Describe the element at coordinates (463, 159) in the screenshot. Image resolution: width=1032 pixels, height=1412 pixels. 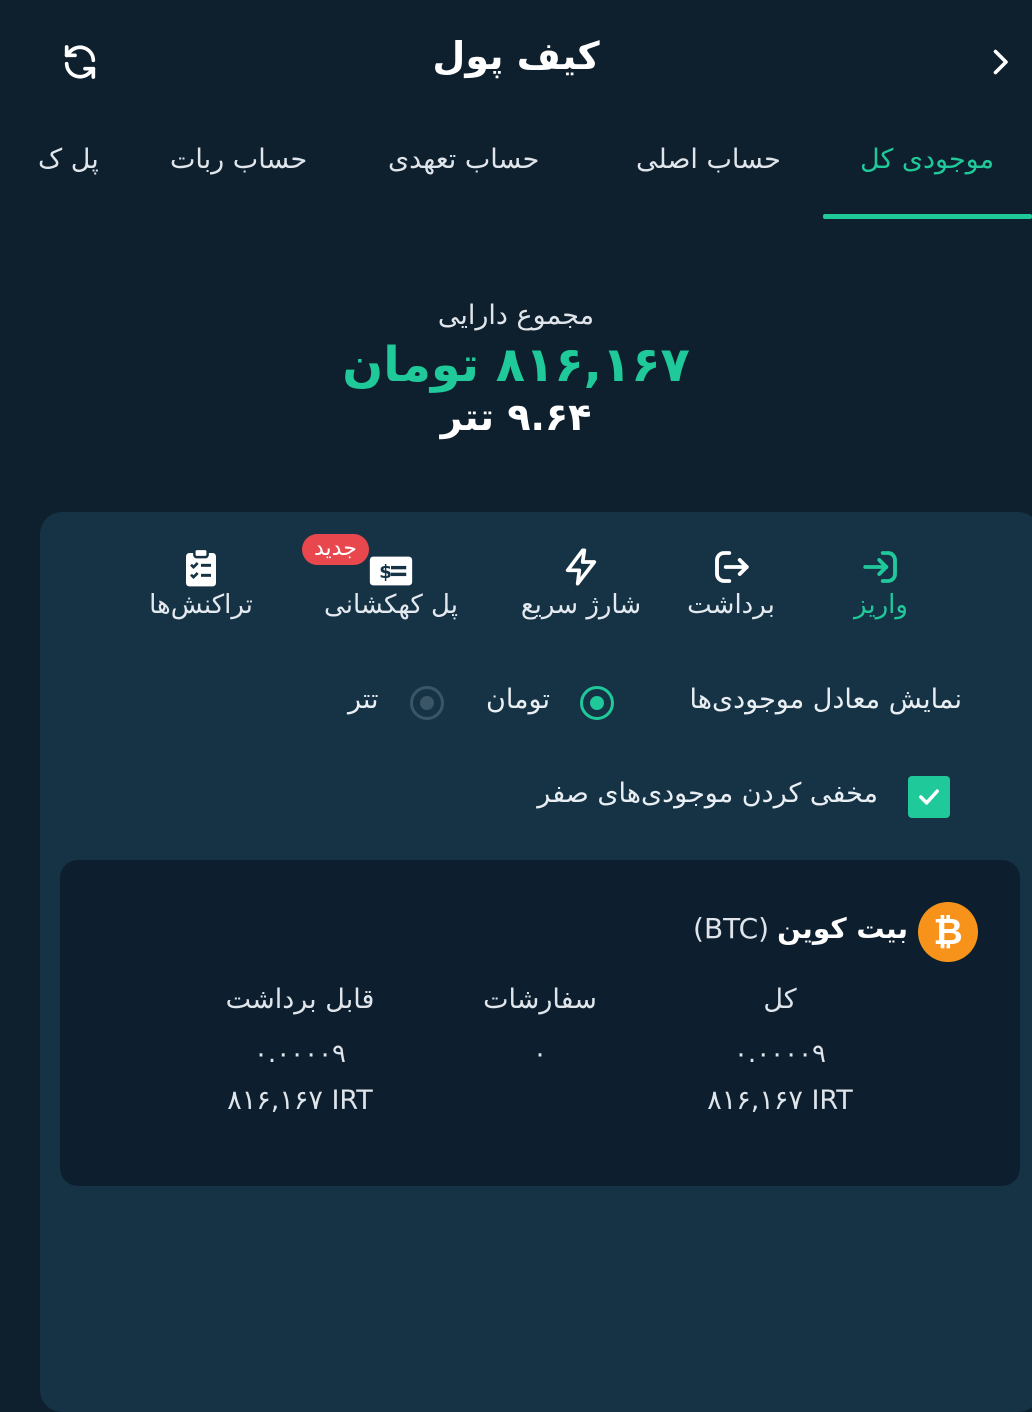
I see `tab-margin-account: حساب تعهدی` at that location.